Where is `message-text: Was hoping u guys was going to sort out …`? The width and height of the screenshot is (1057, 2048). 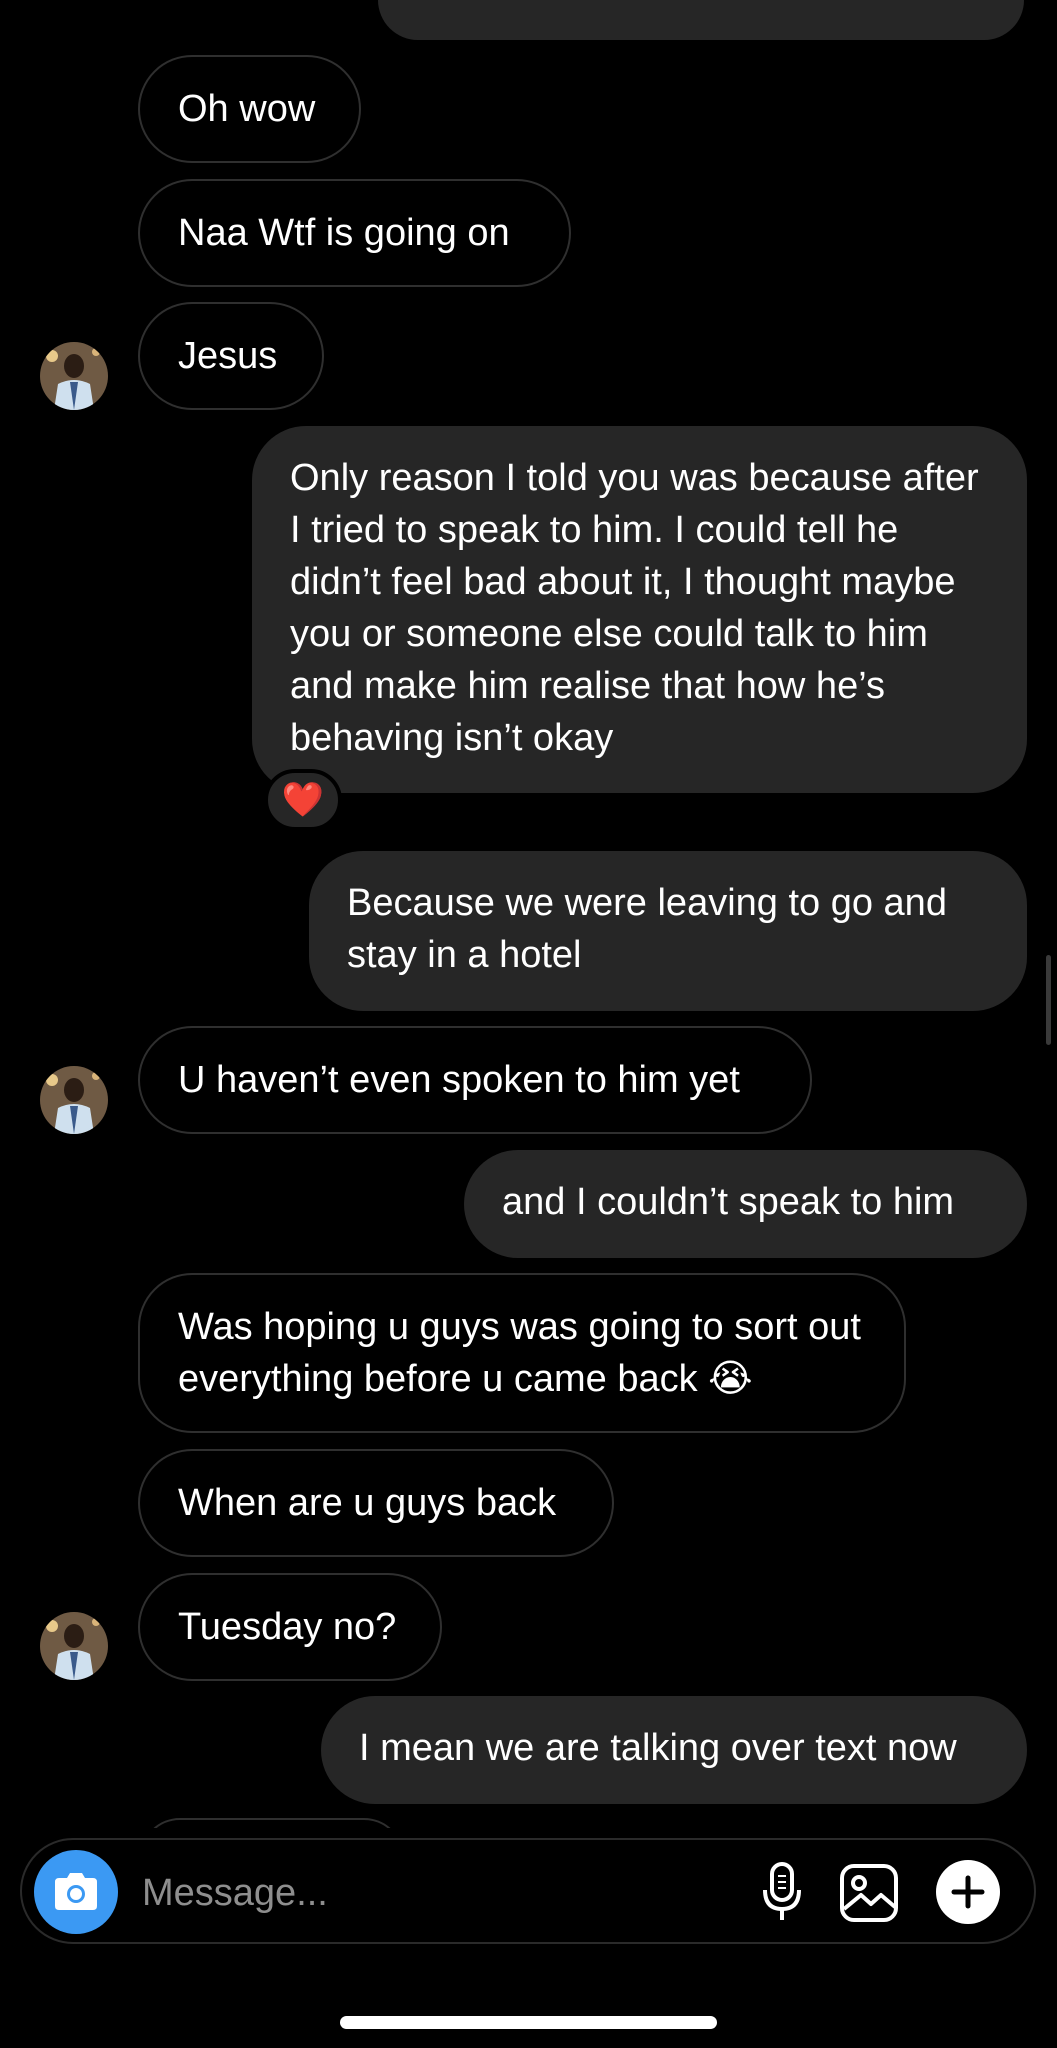
message-text: Was hoping u guys was going to sort out … is located at coordinates (519, 1353).